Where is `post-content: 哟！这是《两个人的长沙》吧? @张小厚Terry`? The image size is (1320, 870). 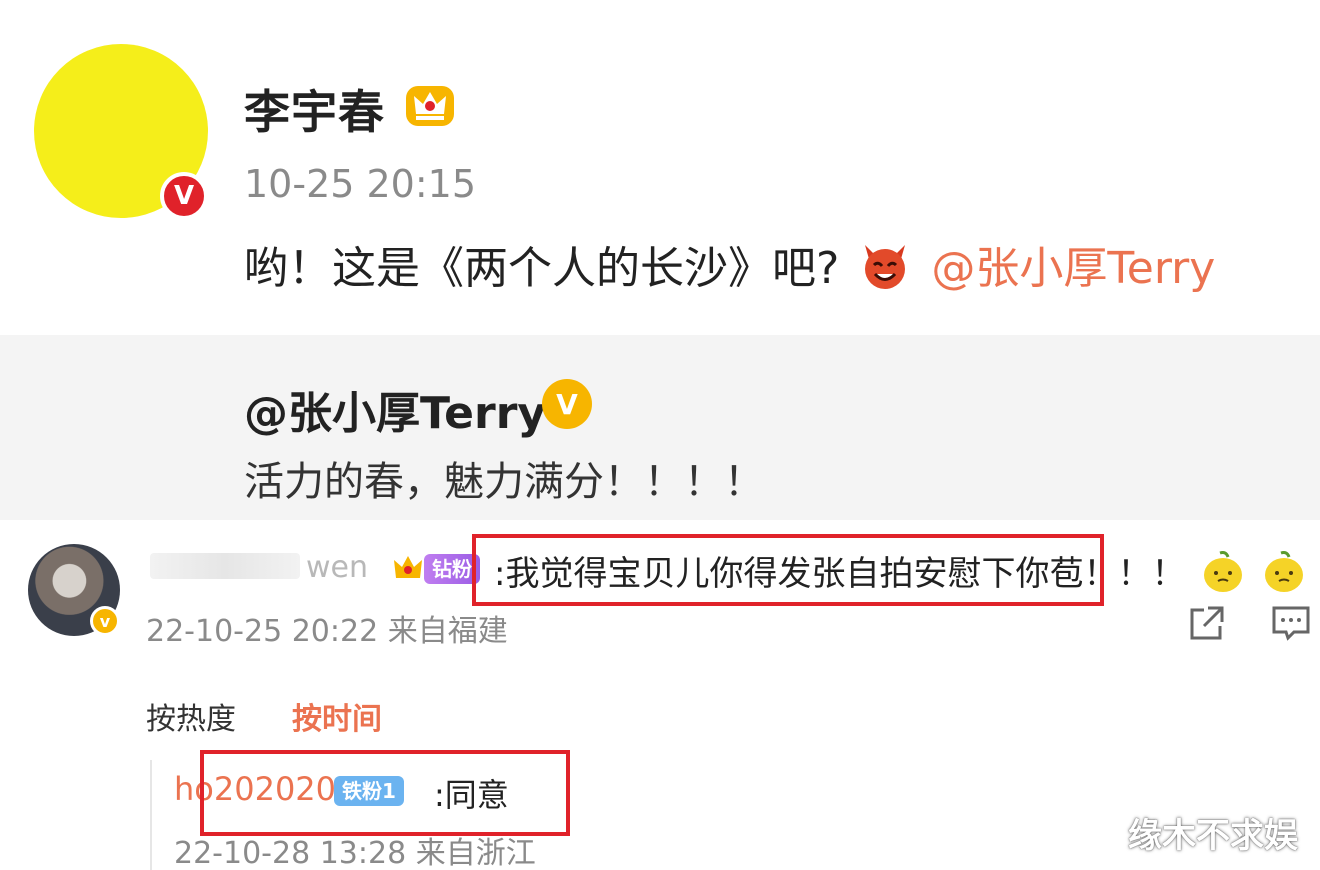 post-content: 哟！这是《两个人的长沙》吧? @张小厚Terry is located at coordinates (729, 264).